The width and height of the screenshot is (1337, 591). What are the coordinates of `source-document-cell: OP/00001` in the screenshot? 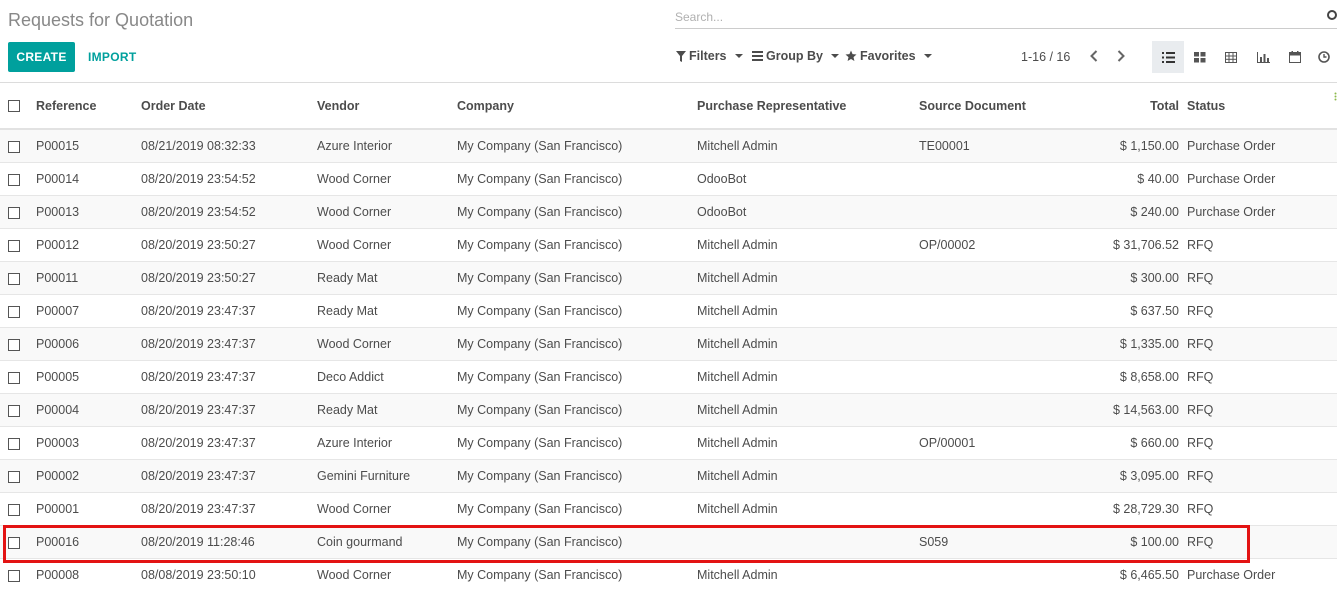 It's located at (994, 443).